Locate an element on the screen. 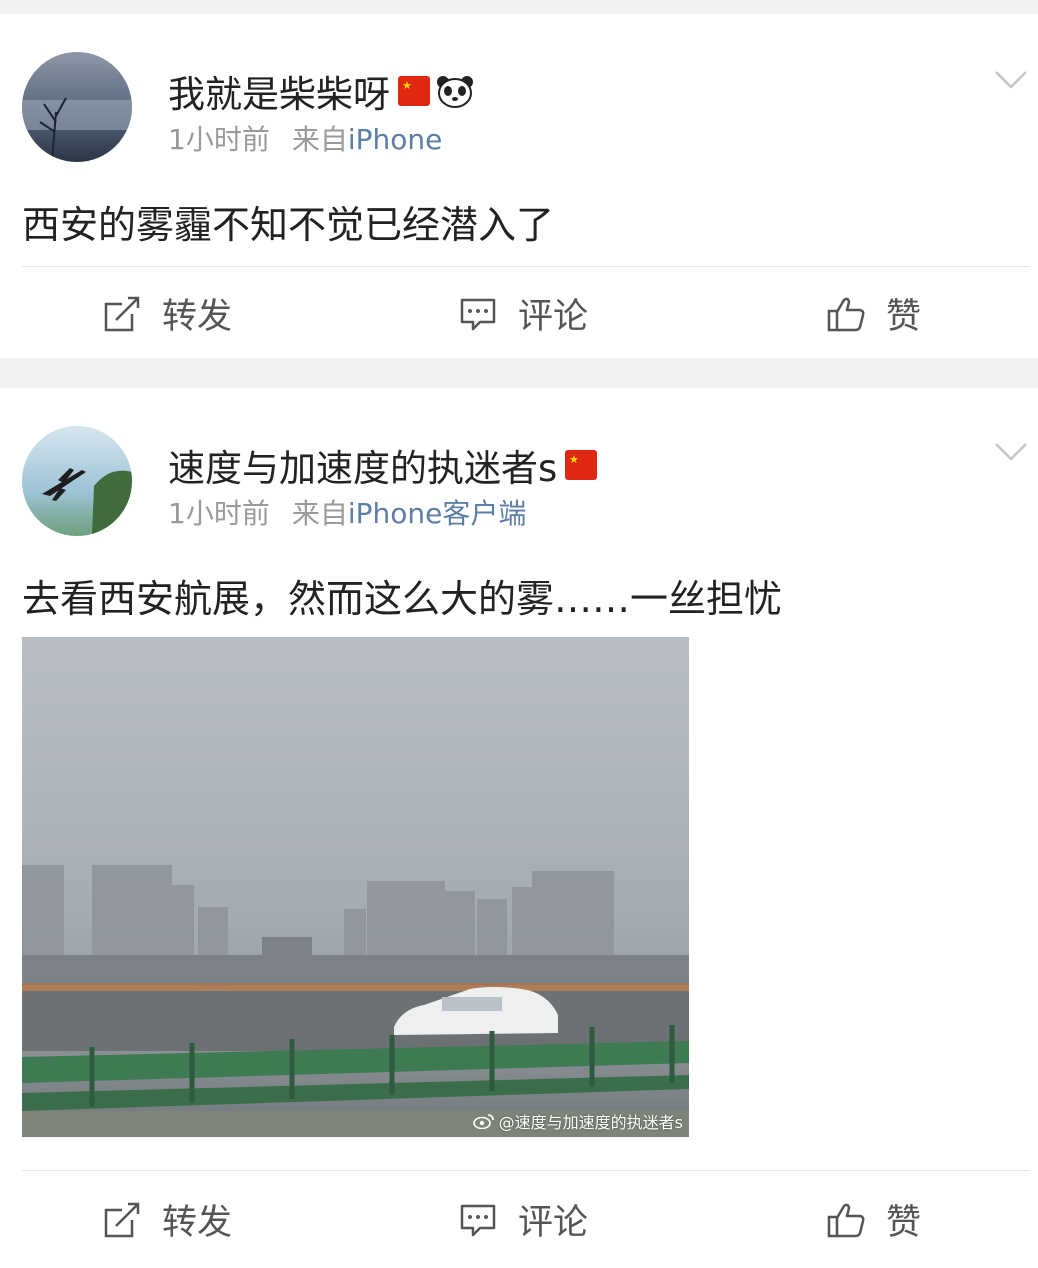 The image size is (1038, 1268). post-meta: 1小时前 来自iPhone is located at coordinates (305, 138).